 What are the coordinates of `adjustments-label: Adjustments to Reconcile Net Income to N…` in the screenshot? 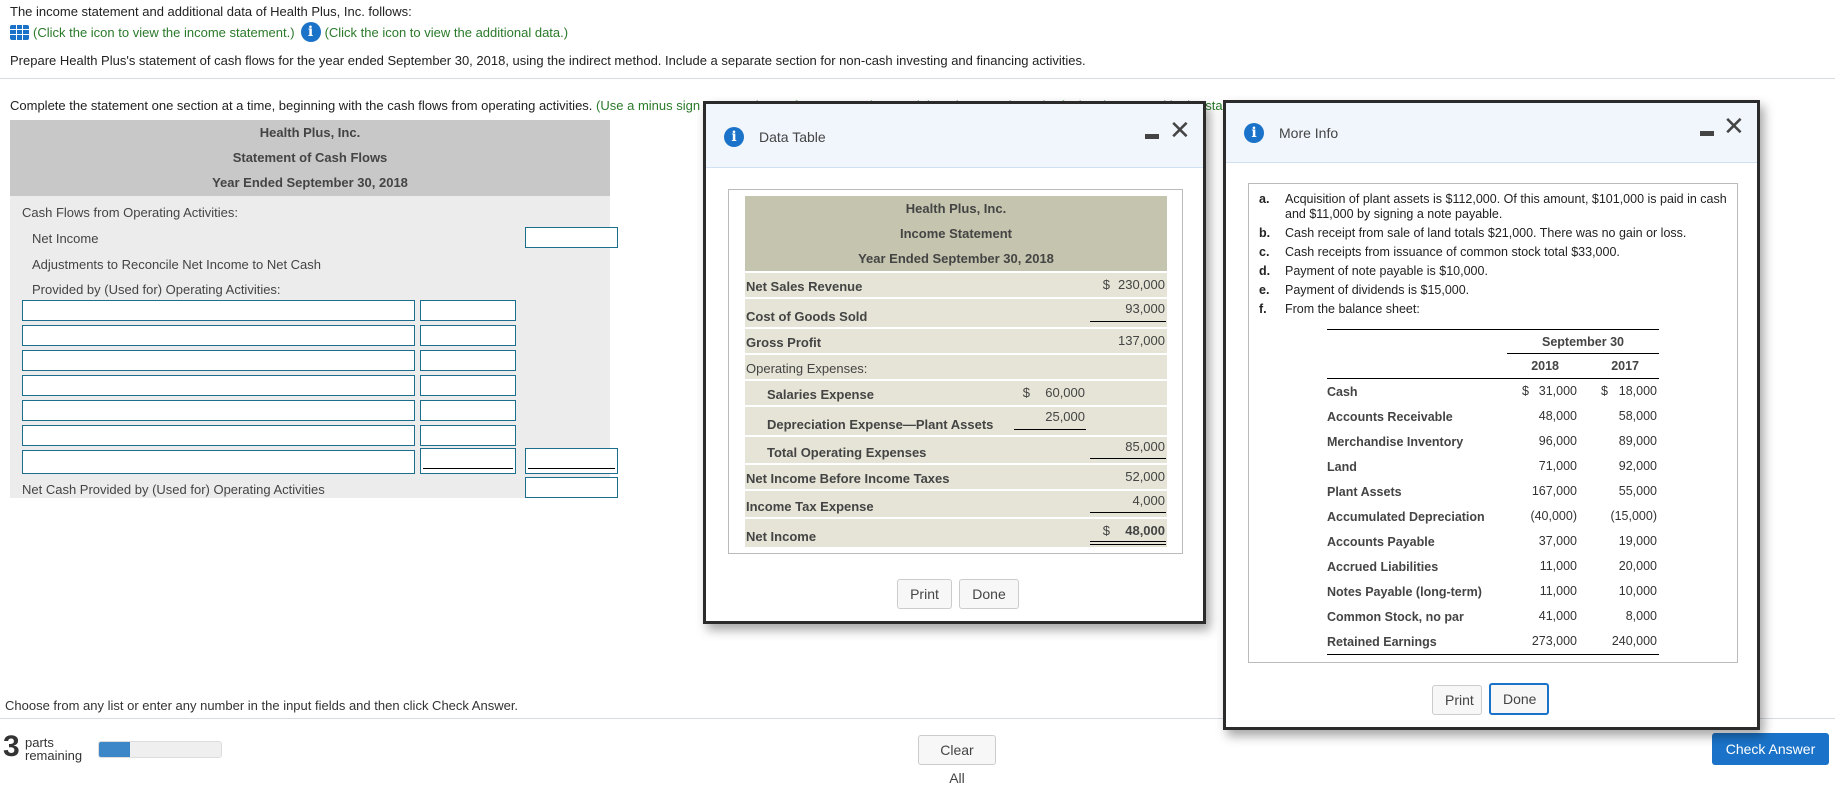 It's located at (177, 264).